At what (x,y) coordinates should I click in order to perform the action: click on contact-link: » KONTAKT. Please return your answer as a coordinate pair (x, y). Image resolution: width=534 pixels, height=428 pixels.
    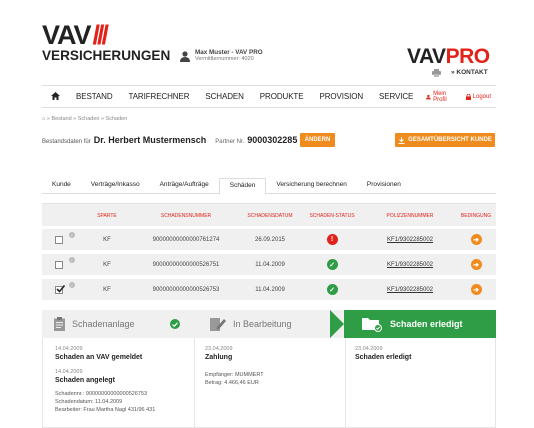
    Looking at the image, I should click on (469, 72).